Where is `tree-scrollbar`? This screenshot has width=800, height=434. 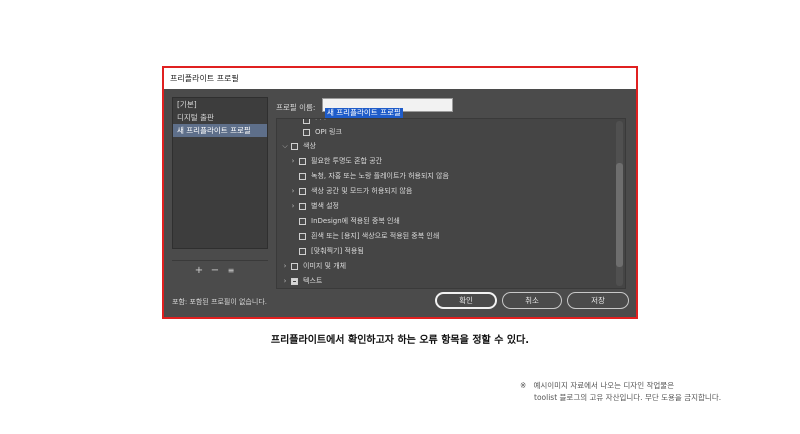
tree-scrollbar is located at coordinates (619, 203).